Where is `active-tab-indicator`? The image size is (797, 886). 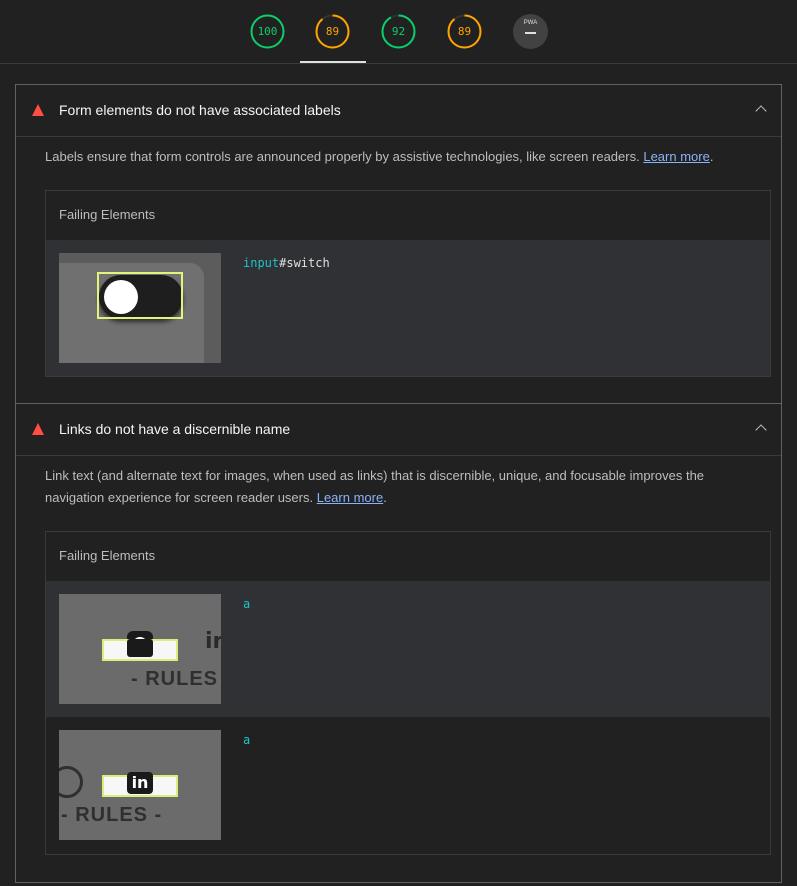
active-tab-indicator is located at coordinates (333, 62).